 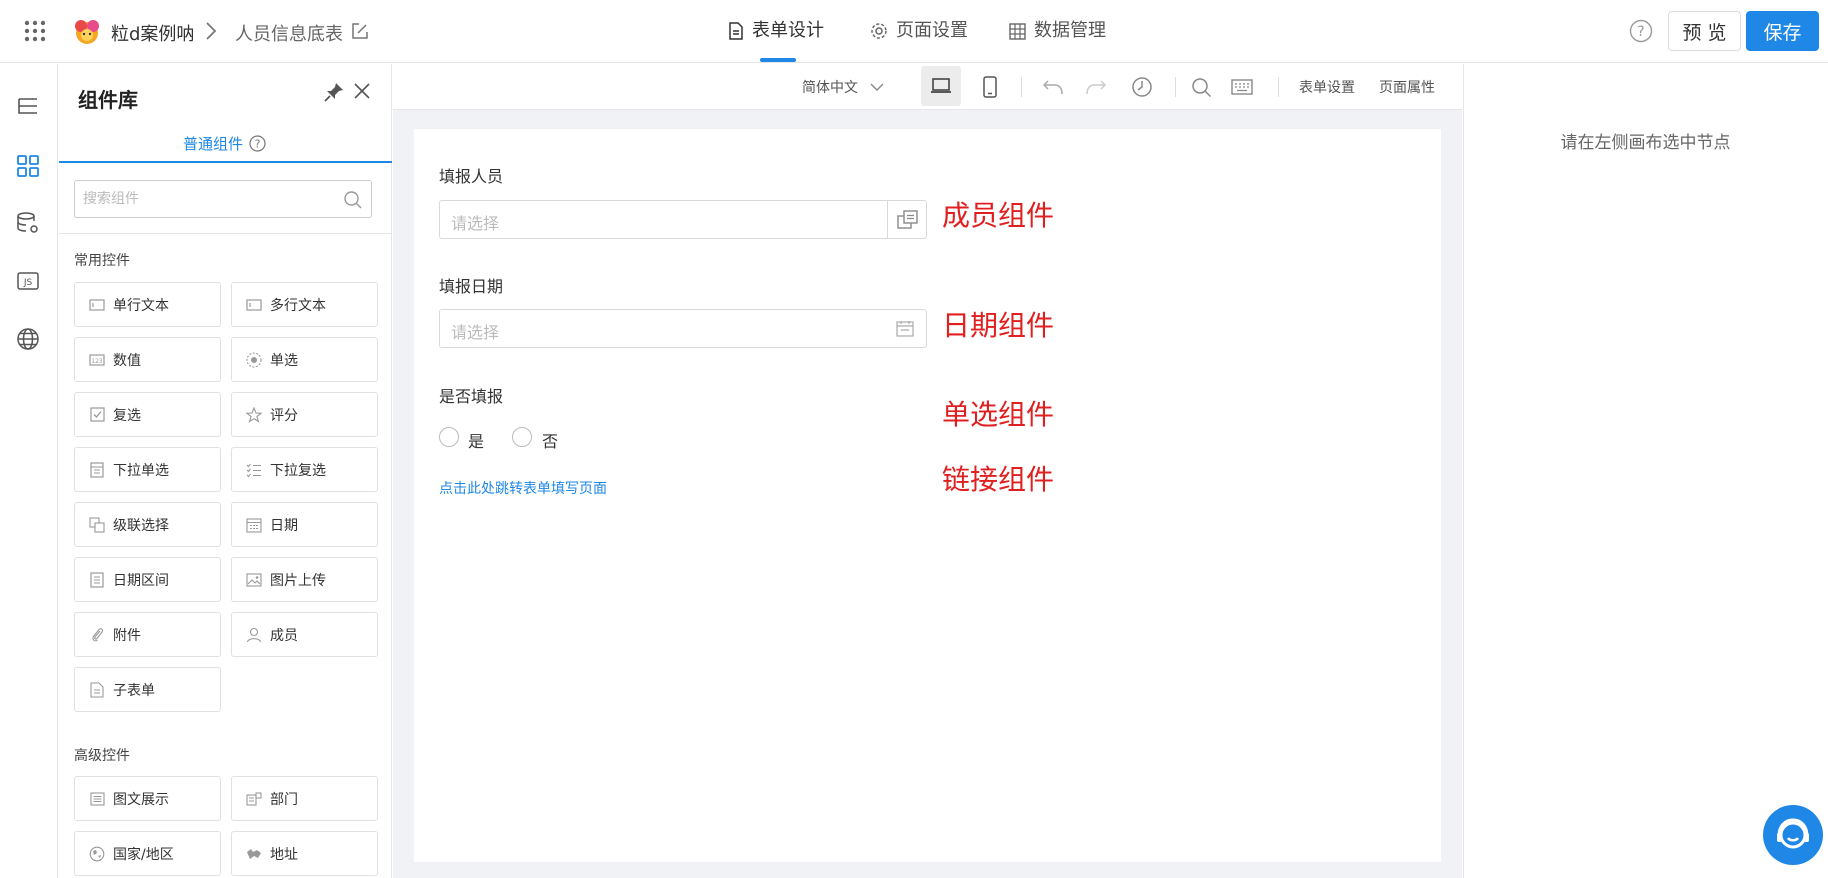 I want to click on form-settings-button: 表单设置, so click(x=1327, y=87).